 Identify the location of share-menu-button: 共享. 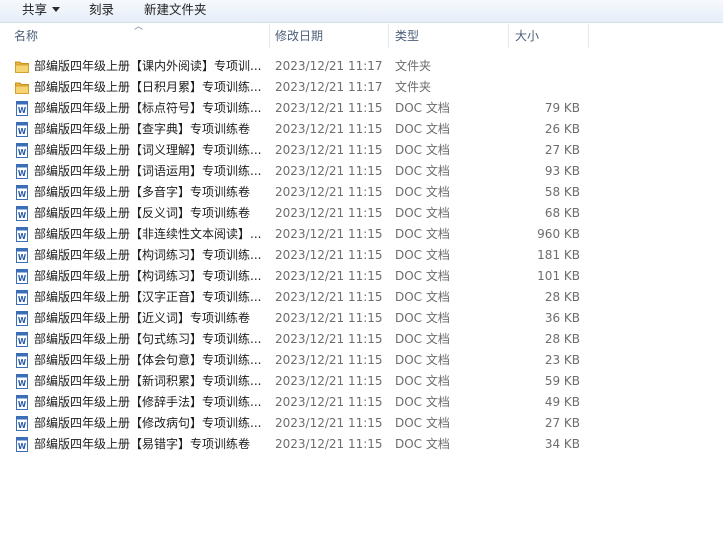
(41, 9).